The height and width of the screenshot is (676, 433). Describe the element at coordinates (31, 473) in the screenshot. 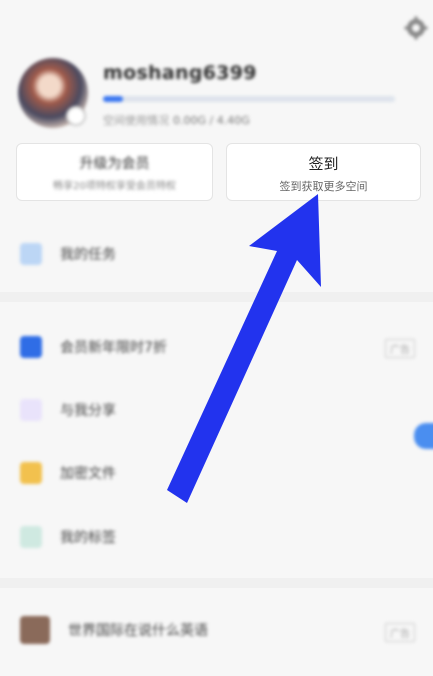

I see `encrypted-file-icon` at that location.